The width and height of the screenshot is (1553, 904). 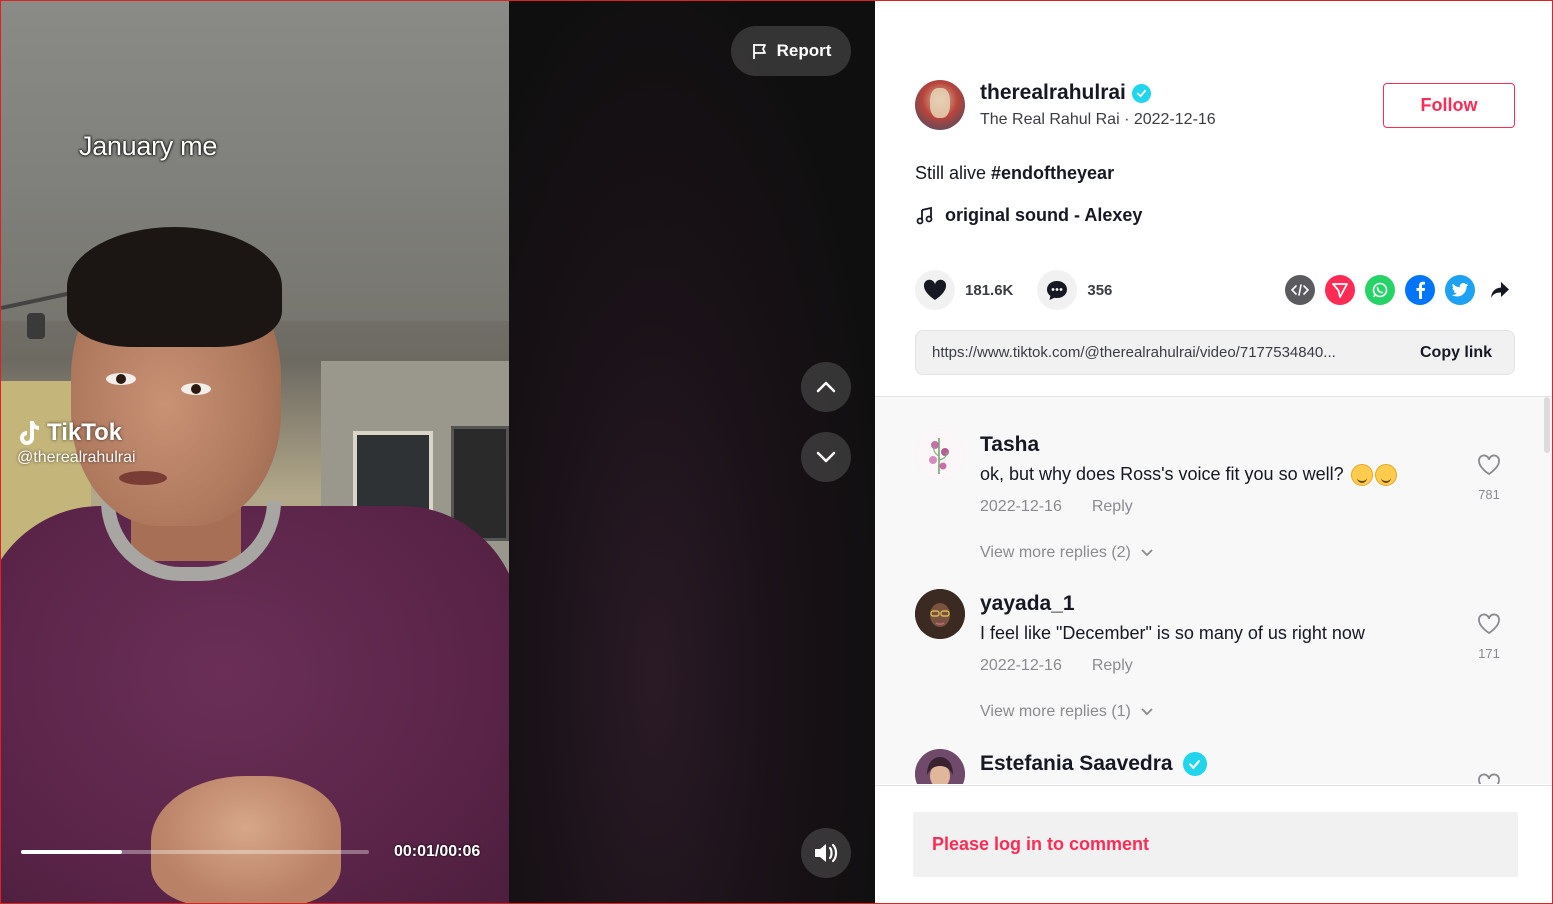 I want to click on author-avatar, so click(x=940, y=105).